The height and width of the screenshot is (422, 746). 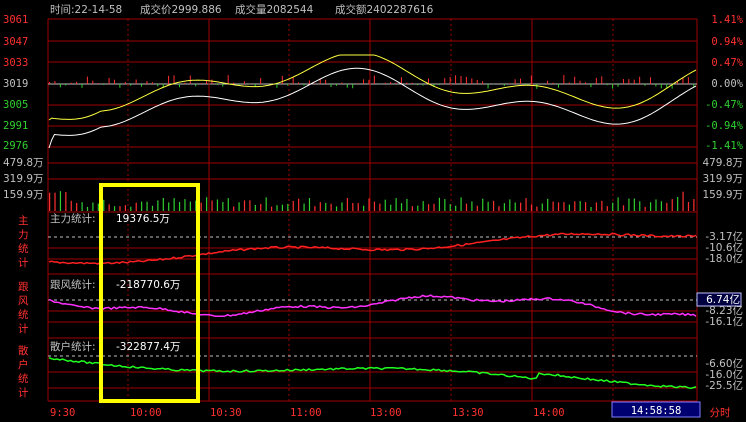 I want to click on price-label: 3005, so click(x=15, y=105).